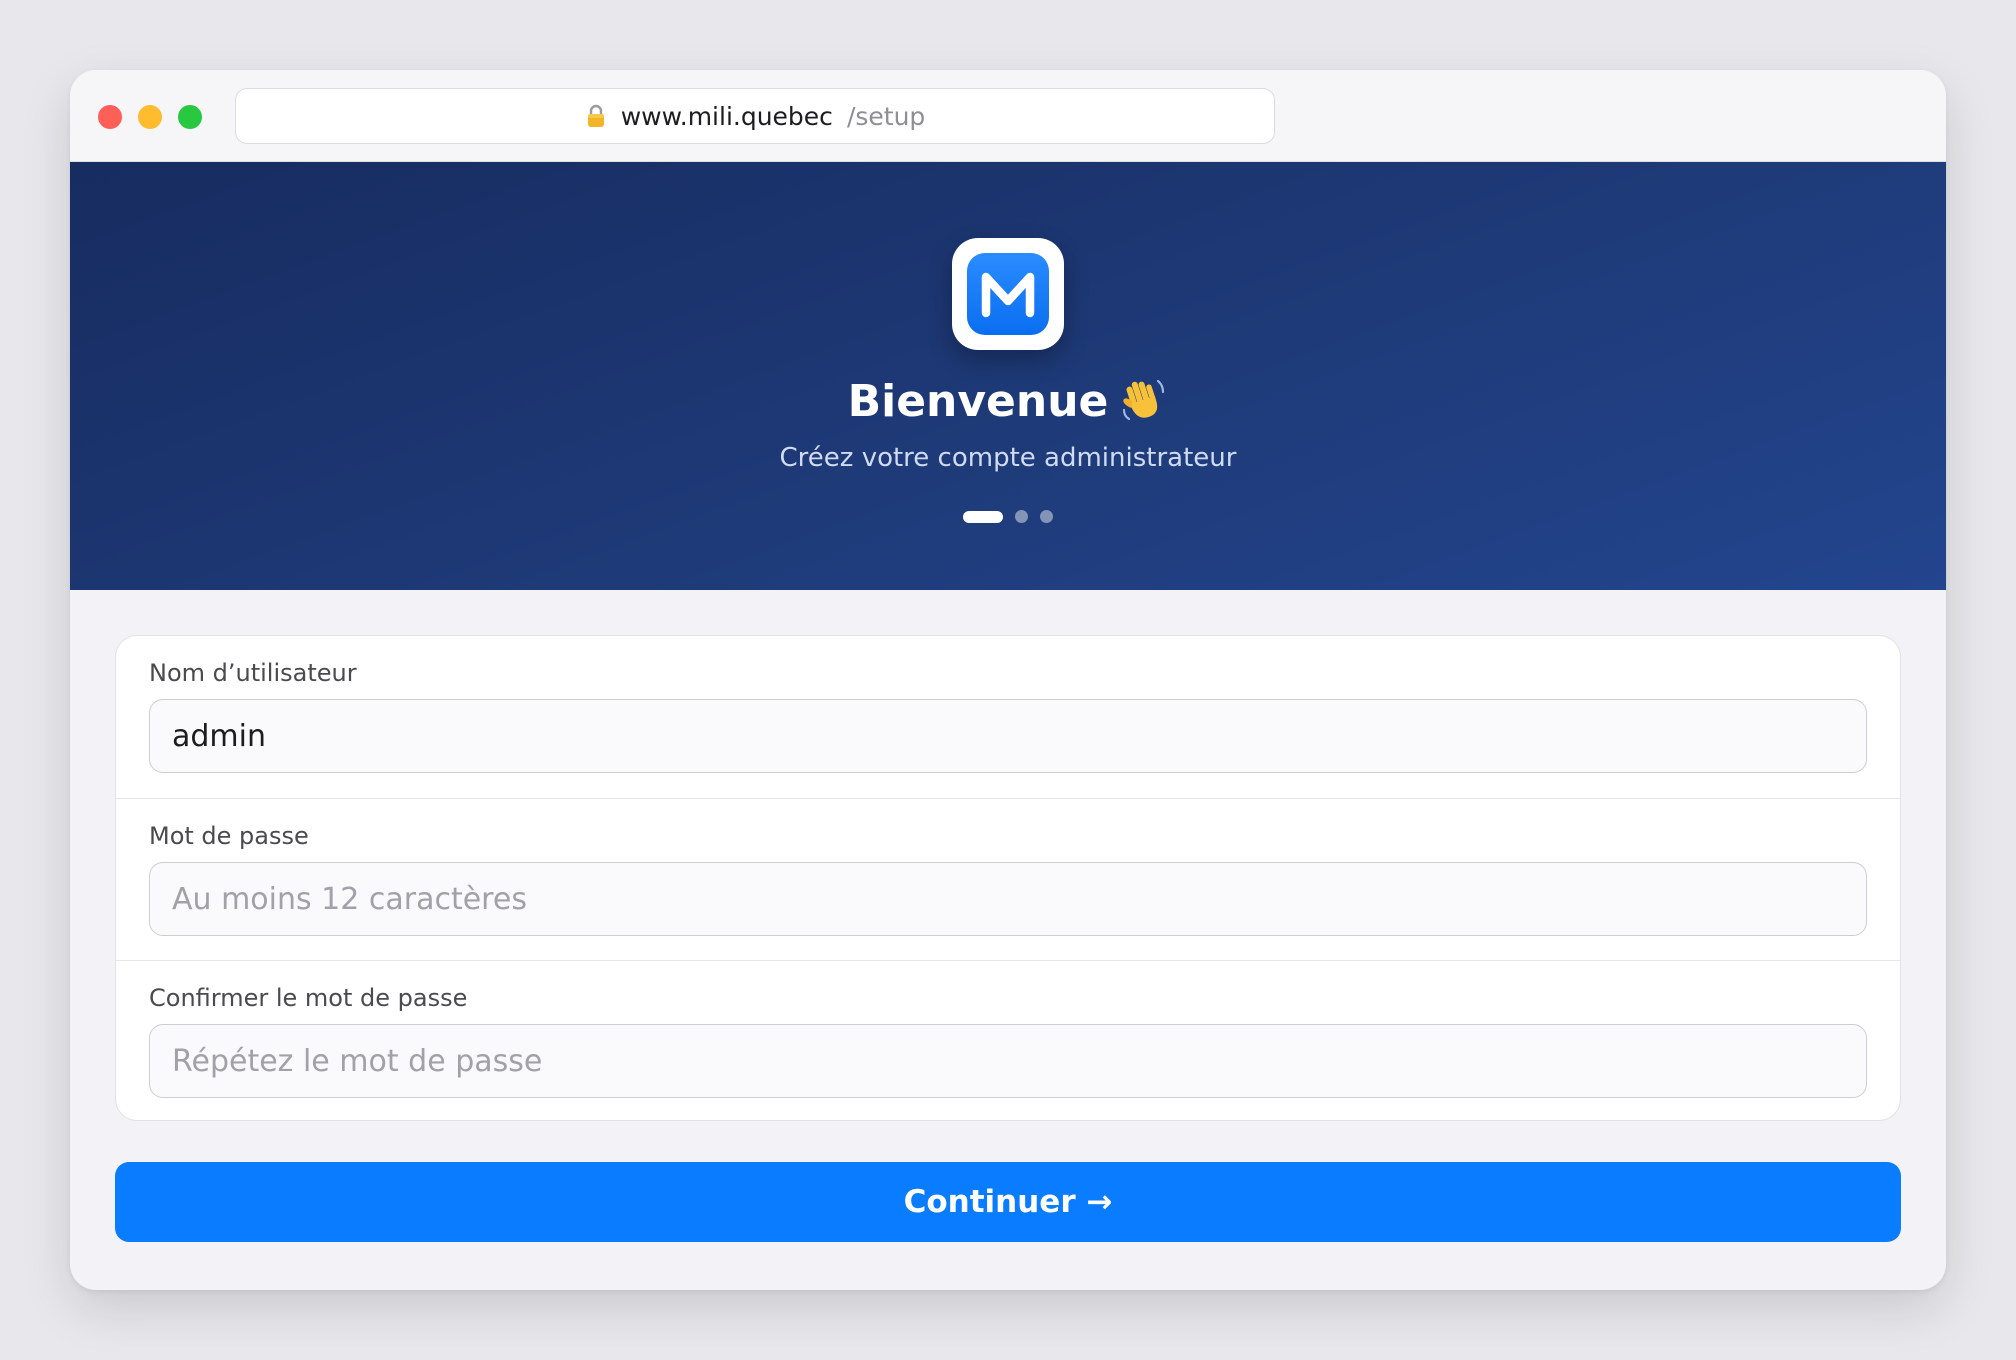  I want to click on minimize-window-button, so click(150, 117).